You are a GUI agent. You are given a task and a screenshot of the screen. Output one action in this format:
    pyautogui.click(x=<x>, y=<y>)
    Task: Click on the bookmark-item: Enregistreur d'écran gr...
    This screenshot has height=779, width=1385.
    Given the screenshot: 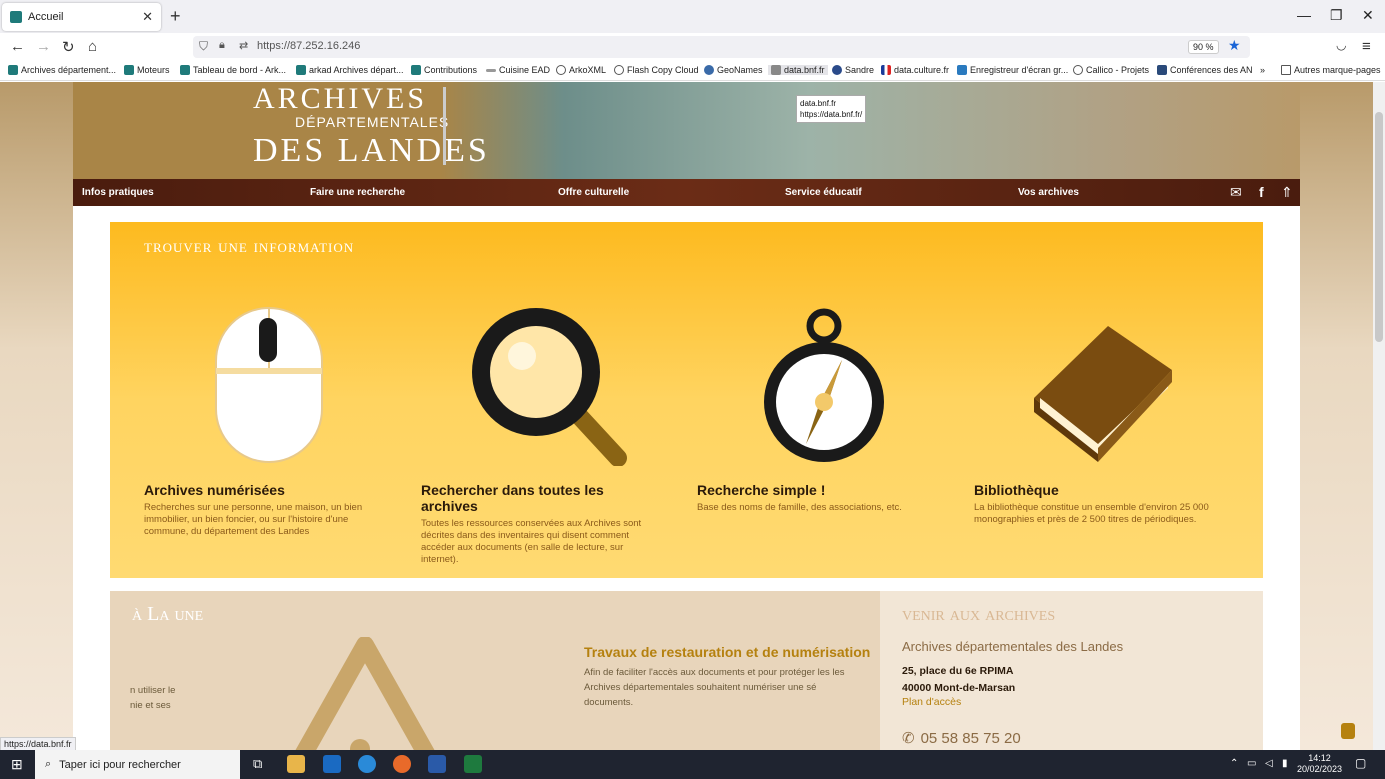 What is the action you would take?
    pyautogui.click(x=1012, y=70)
    